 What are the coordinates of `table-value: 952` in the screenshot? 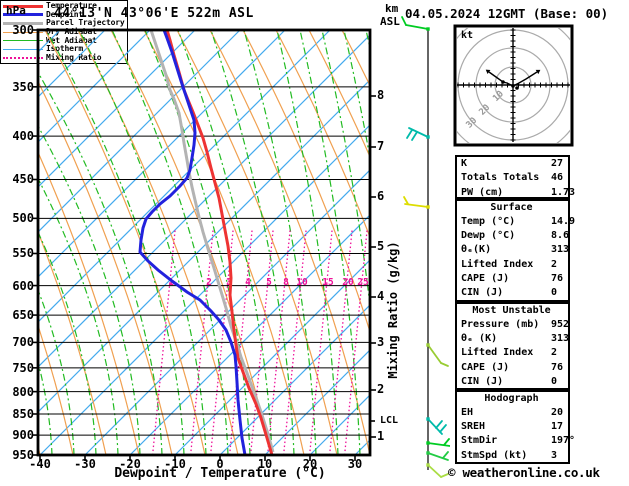 It's located at (560, 324).